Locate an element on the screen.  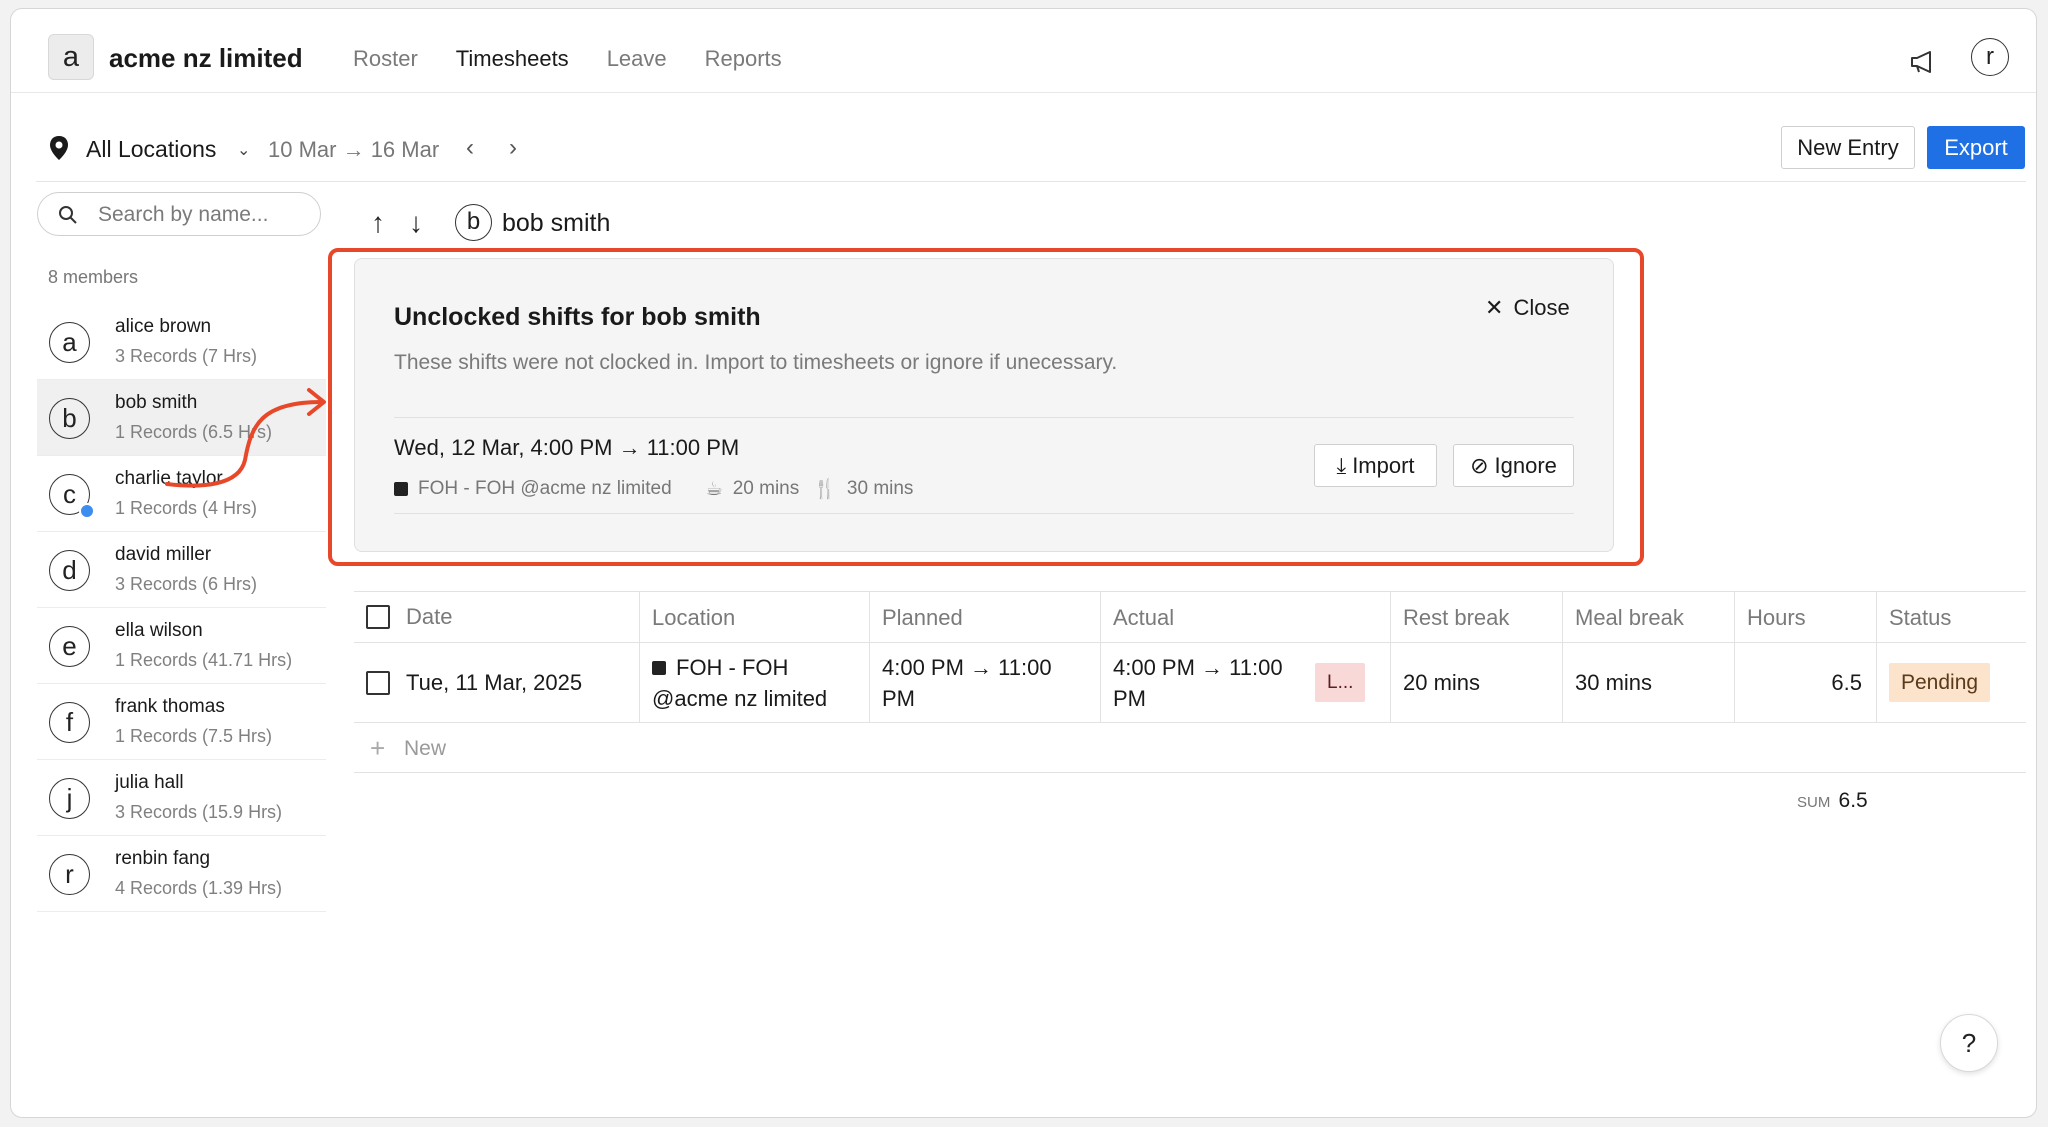
row-actual: 4:00 PM → 11:00 PM is located at coordinates (1198, 682).